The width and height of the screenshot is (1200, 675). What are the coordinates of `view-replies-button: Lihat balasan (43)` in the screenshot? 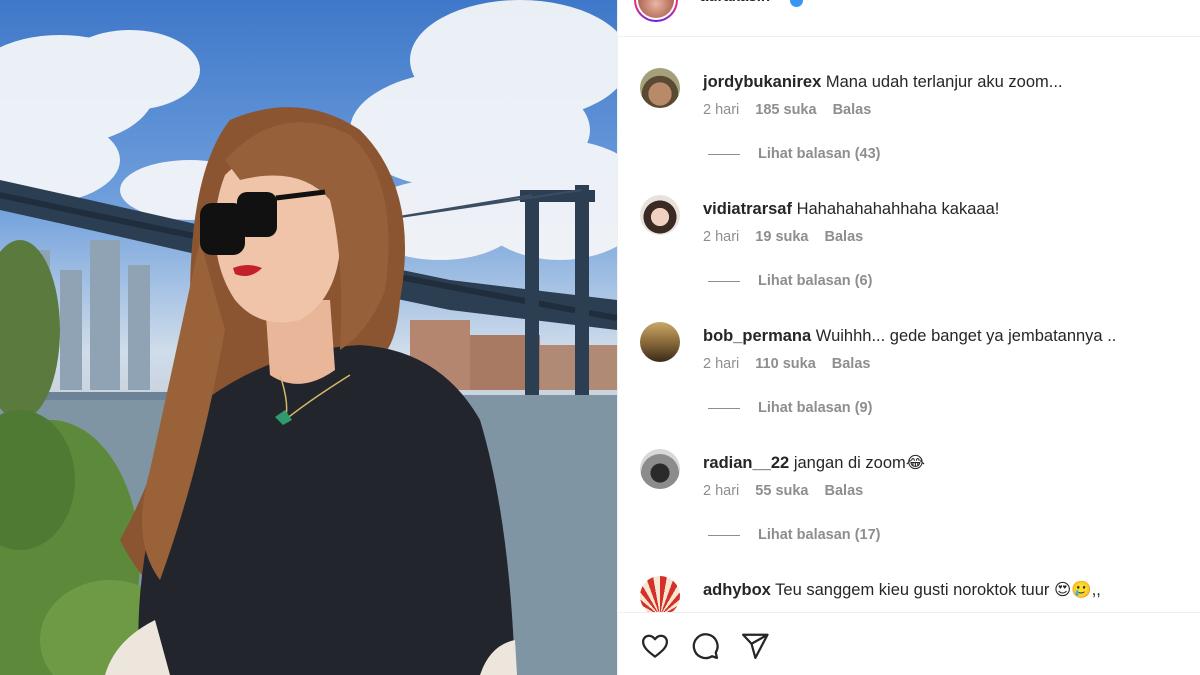 It's located at (794, 154).